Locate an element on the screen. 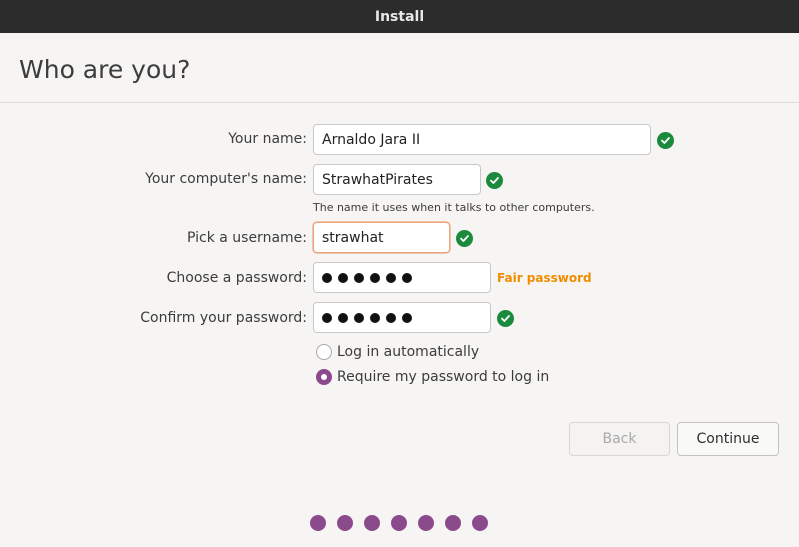 The width and height of the screenshot is (799, 547). username-valid-check-icon is located at coordinates (464, 238).